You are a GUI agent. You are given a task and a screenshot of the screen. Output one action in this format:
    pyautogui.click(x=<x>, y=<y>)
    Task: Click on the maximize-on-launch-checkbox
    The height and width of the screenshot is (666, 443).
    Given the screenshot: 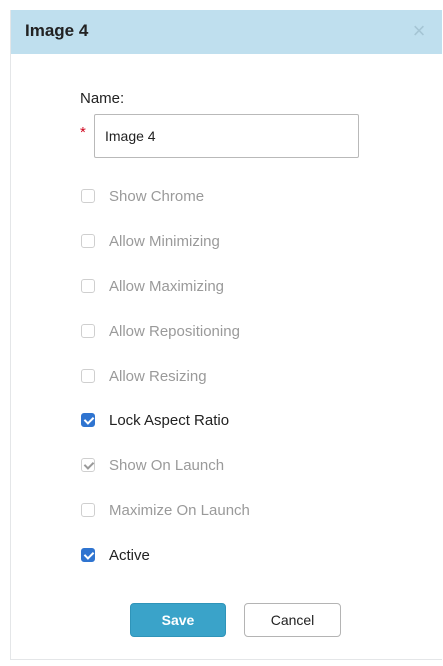 What is the action you would take?
    pyautogui.click(x=88, y=510)
    